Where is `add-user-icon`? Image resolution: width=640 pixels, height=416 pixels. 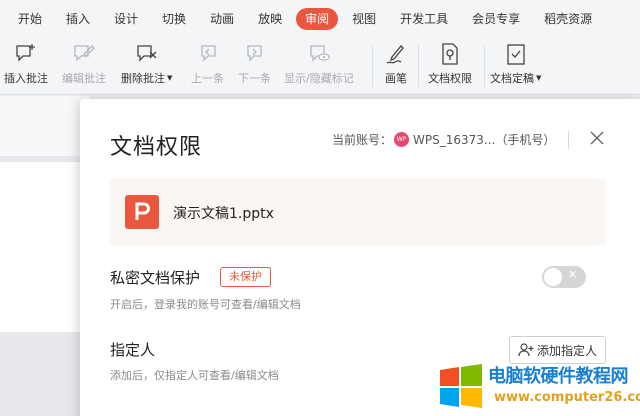
add-user-icon is located at coordinates (526, 350).